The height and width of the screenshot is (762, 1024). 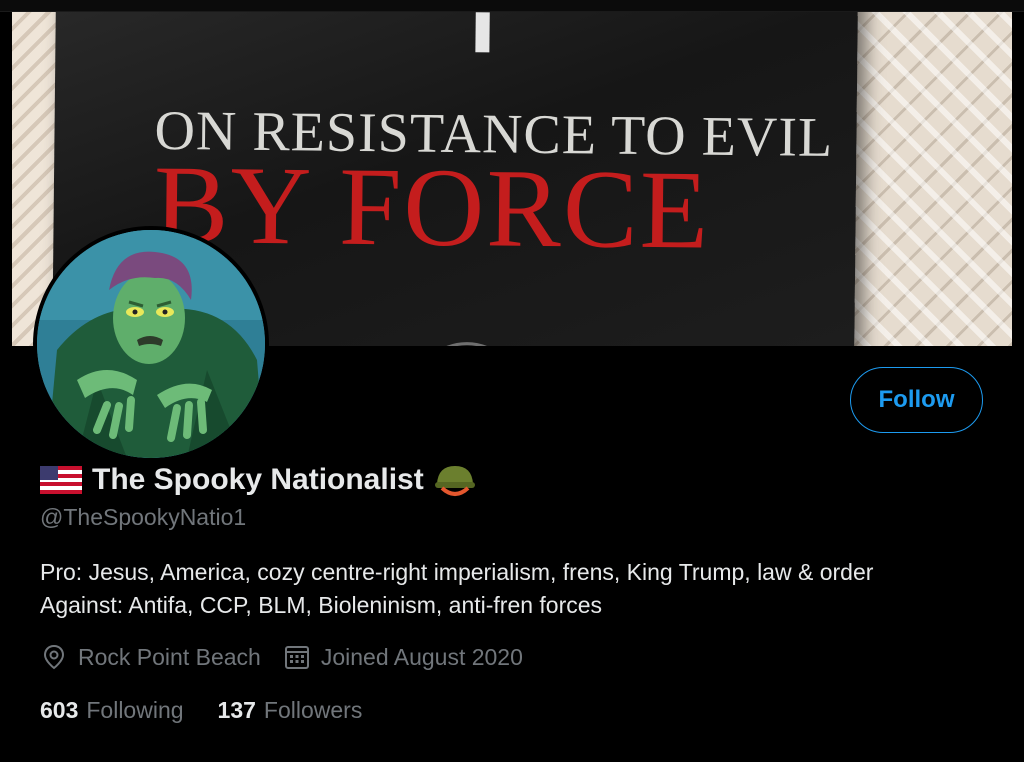 I want to click on profile-location: Rock Point Beach, so click(x=150, y=657).